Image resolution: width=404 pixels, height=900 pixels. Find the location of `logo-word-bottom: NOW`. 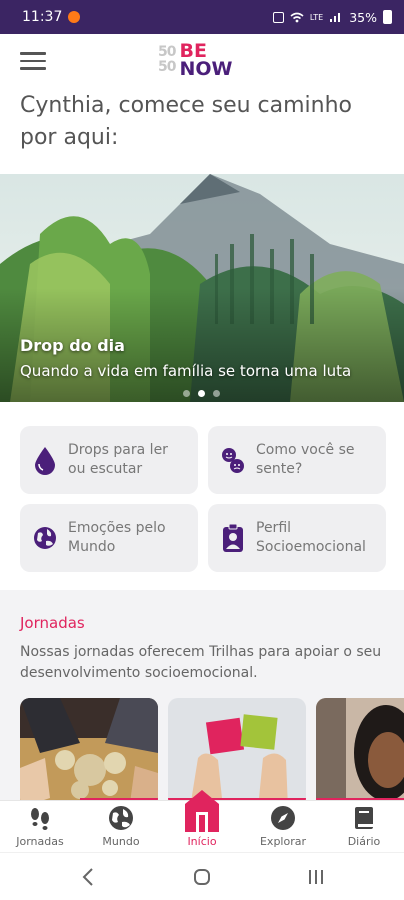

logo-word-bottom: NOW is located at coordinates (206, 69).